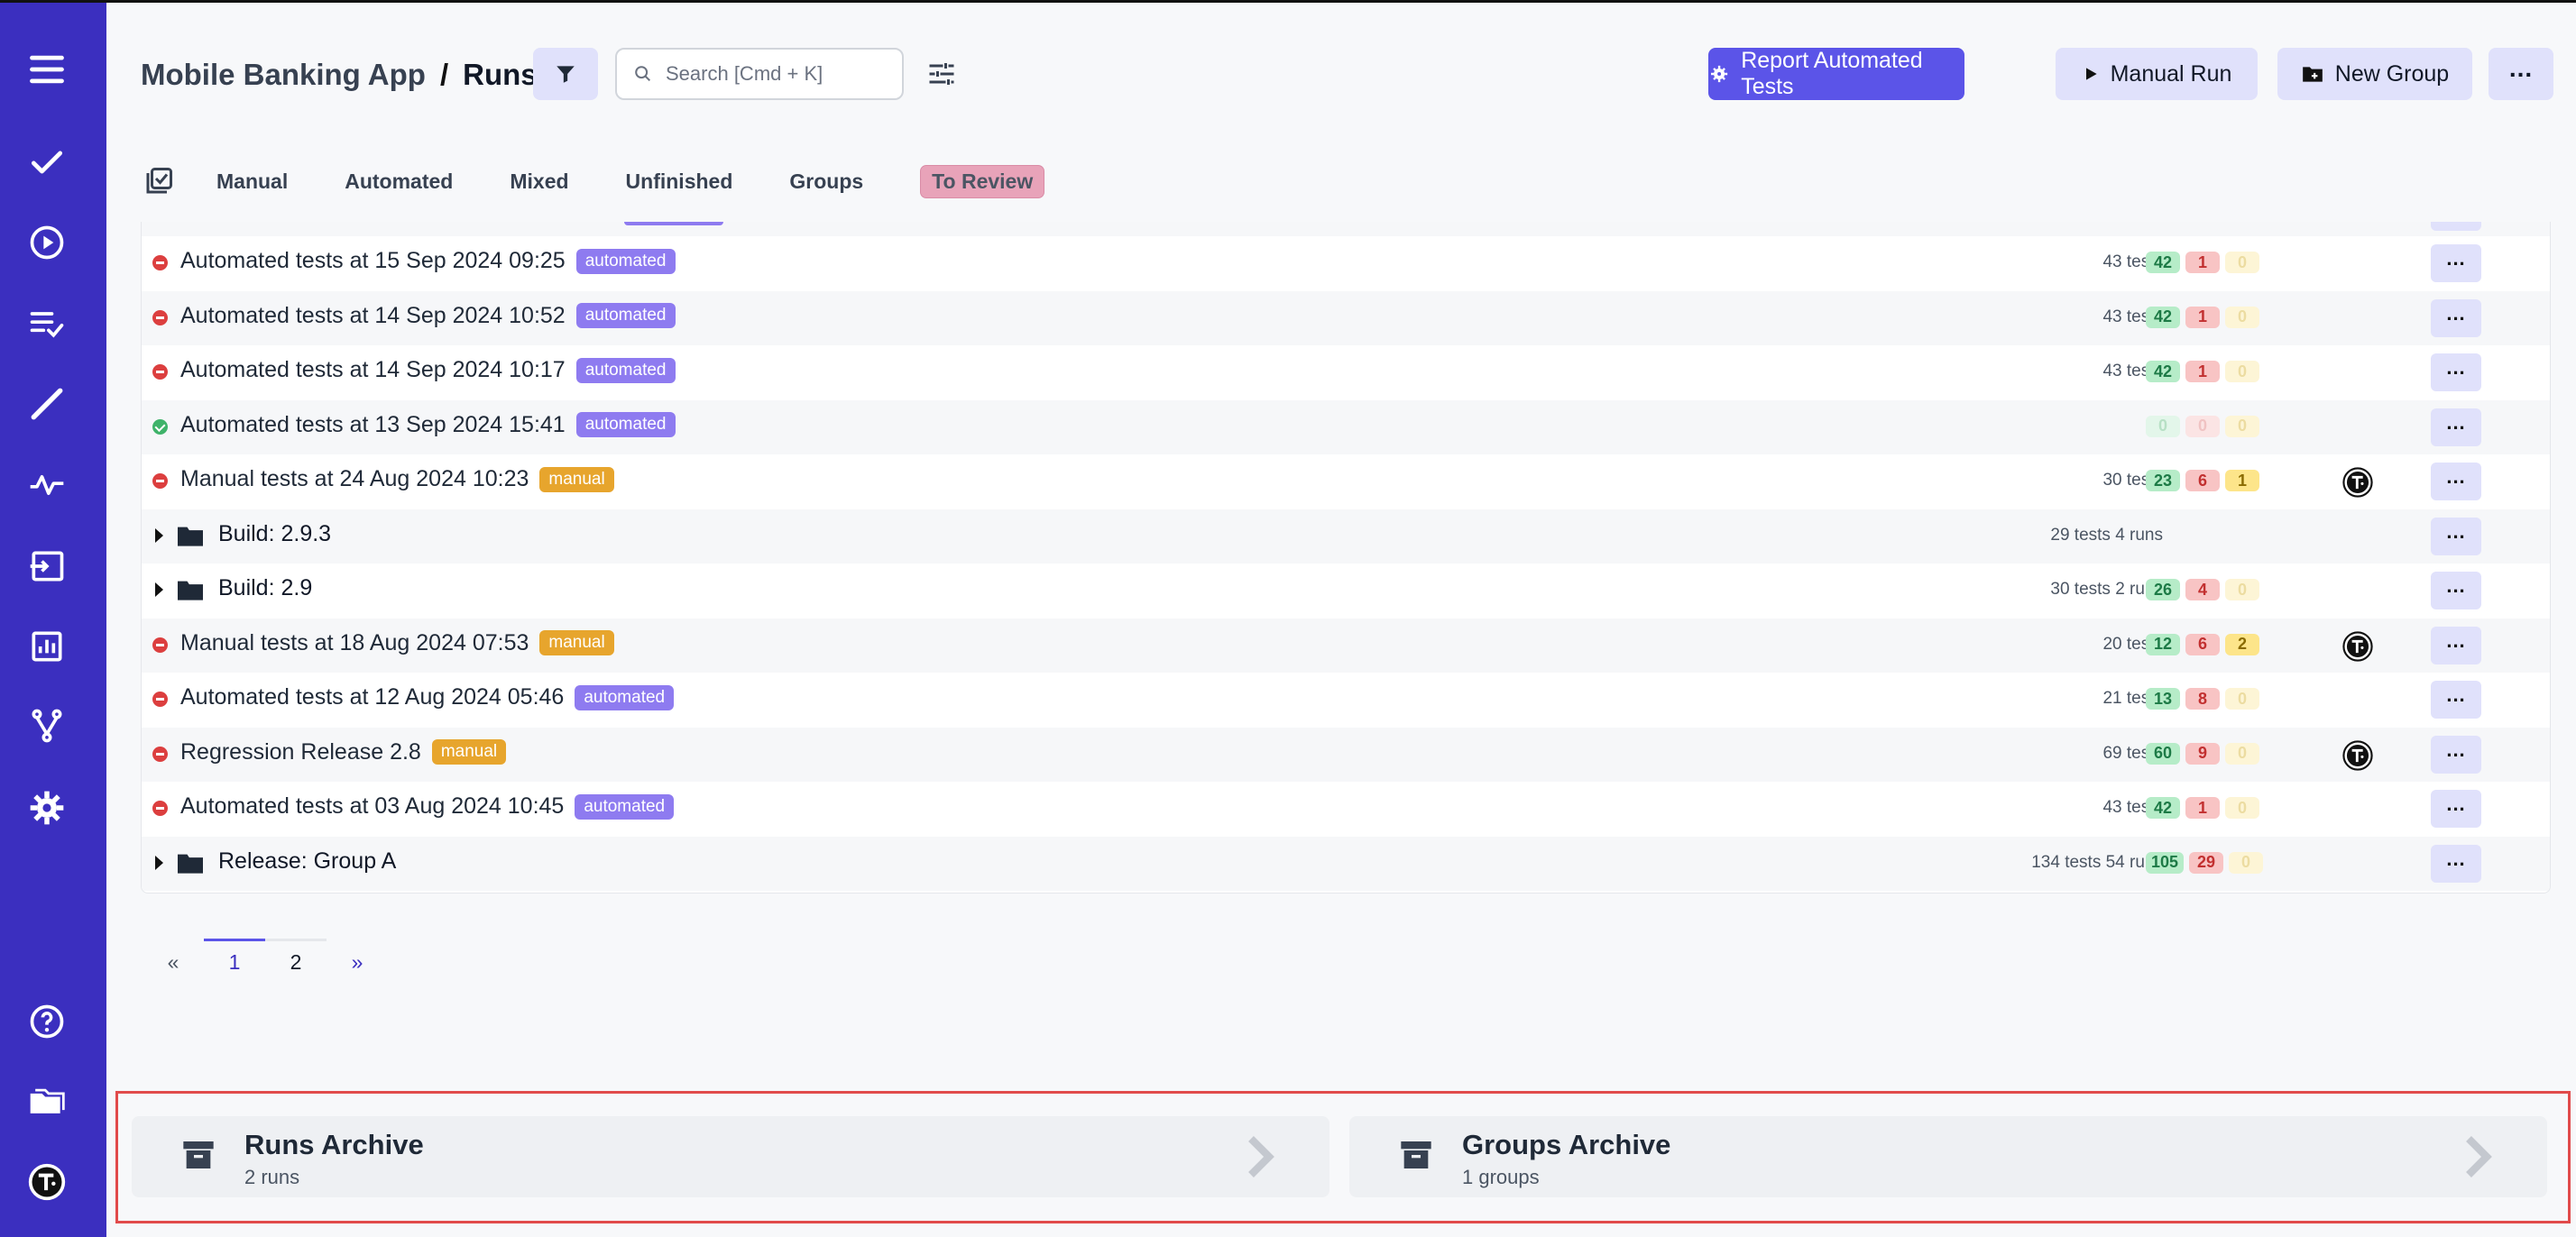 This screenshot has height=1237, width=2576. I want to click on checklist-icon, so click(47, 324).